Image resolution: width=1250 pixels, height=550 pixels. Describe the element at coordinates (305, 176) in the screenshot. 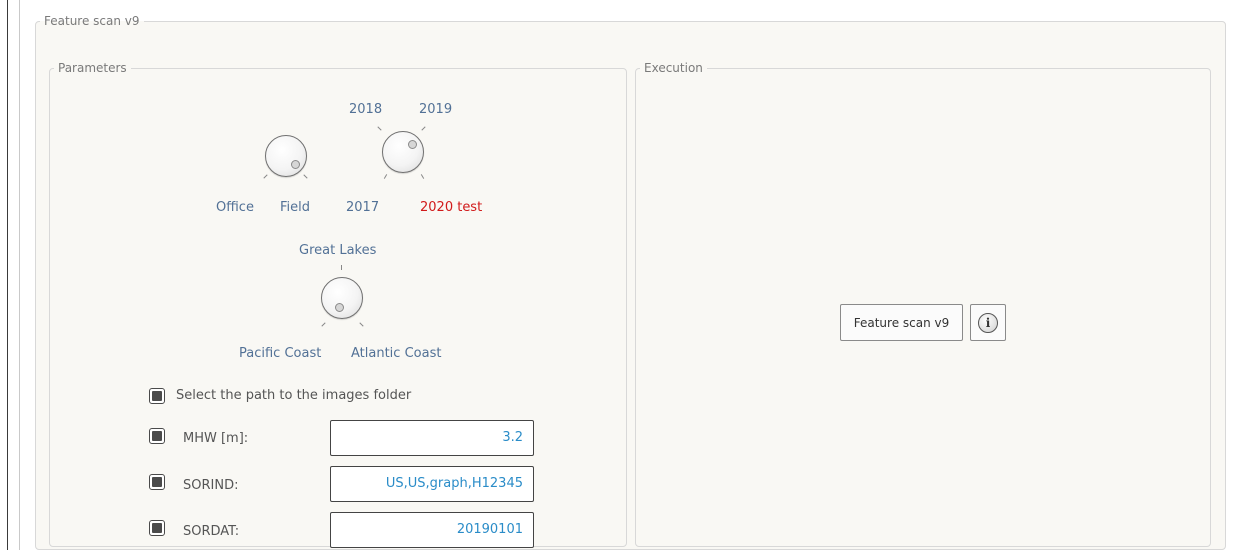

I see `mode-knob-tick-right` at that location.